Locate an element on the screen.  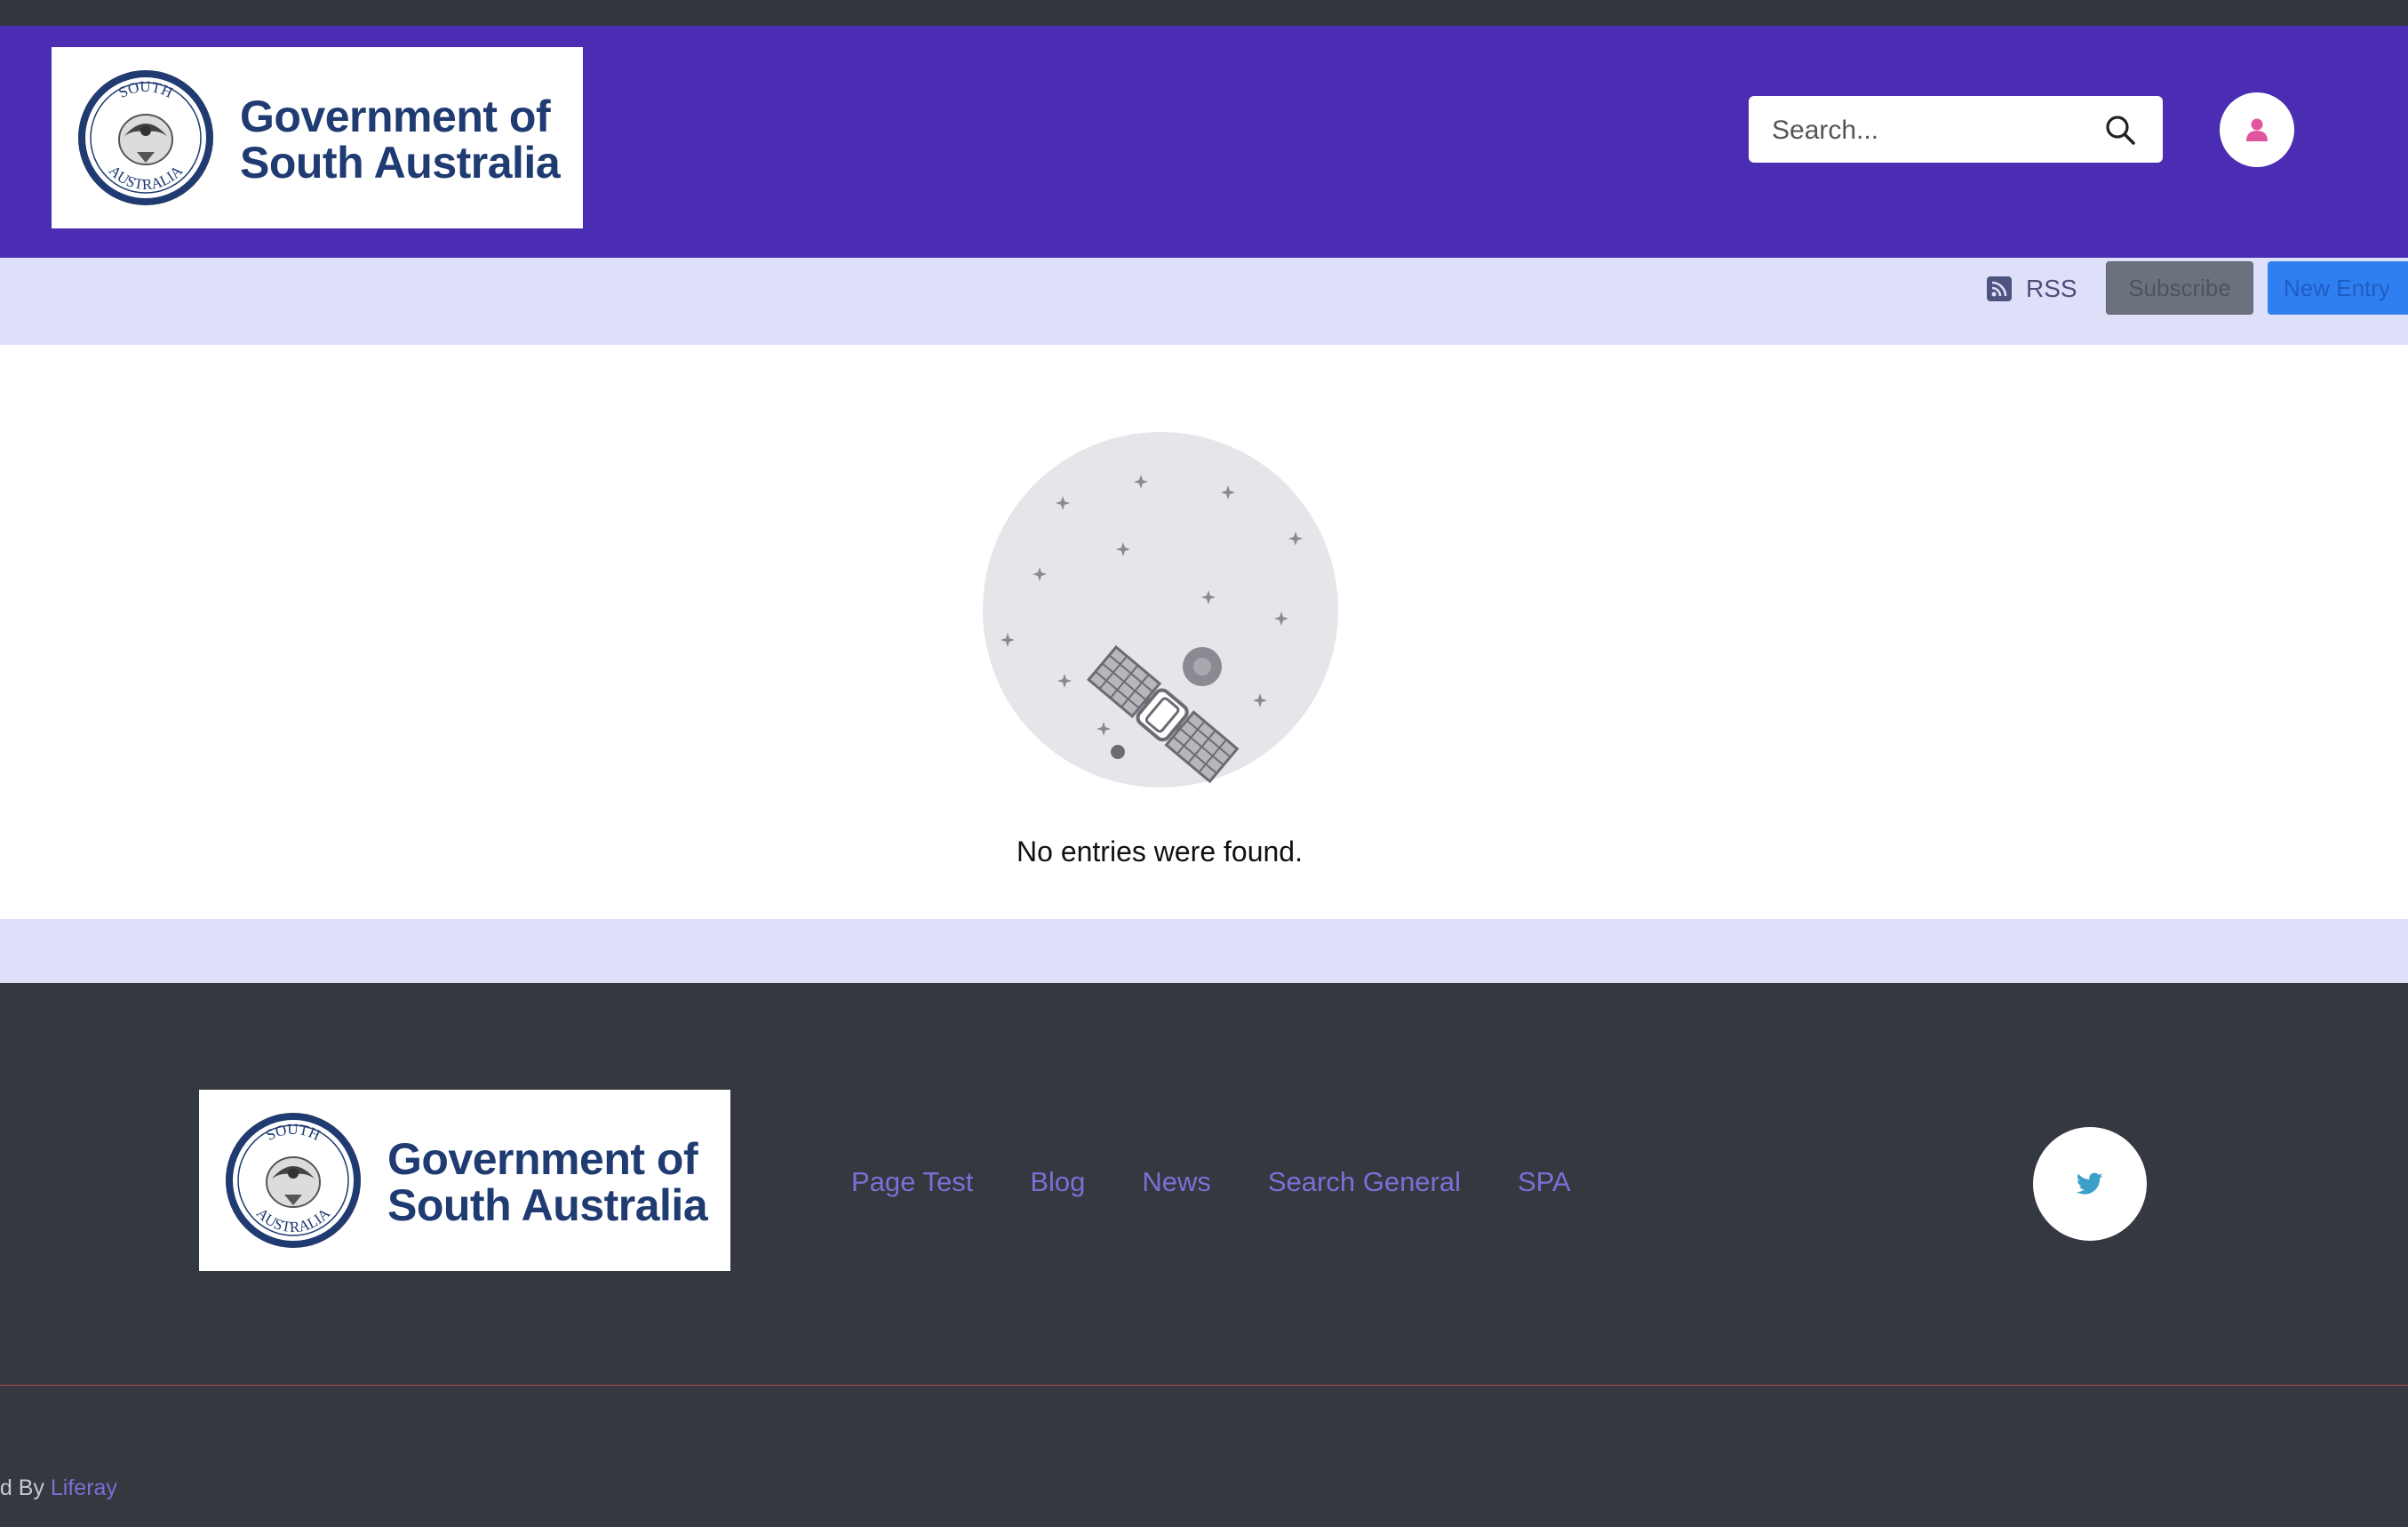
top-strip is located at coordinates (1204, 13).